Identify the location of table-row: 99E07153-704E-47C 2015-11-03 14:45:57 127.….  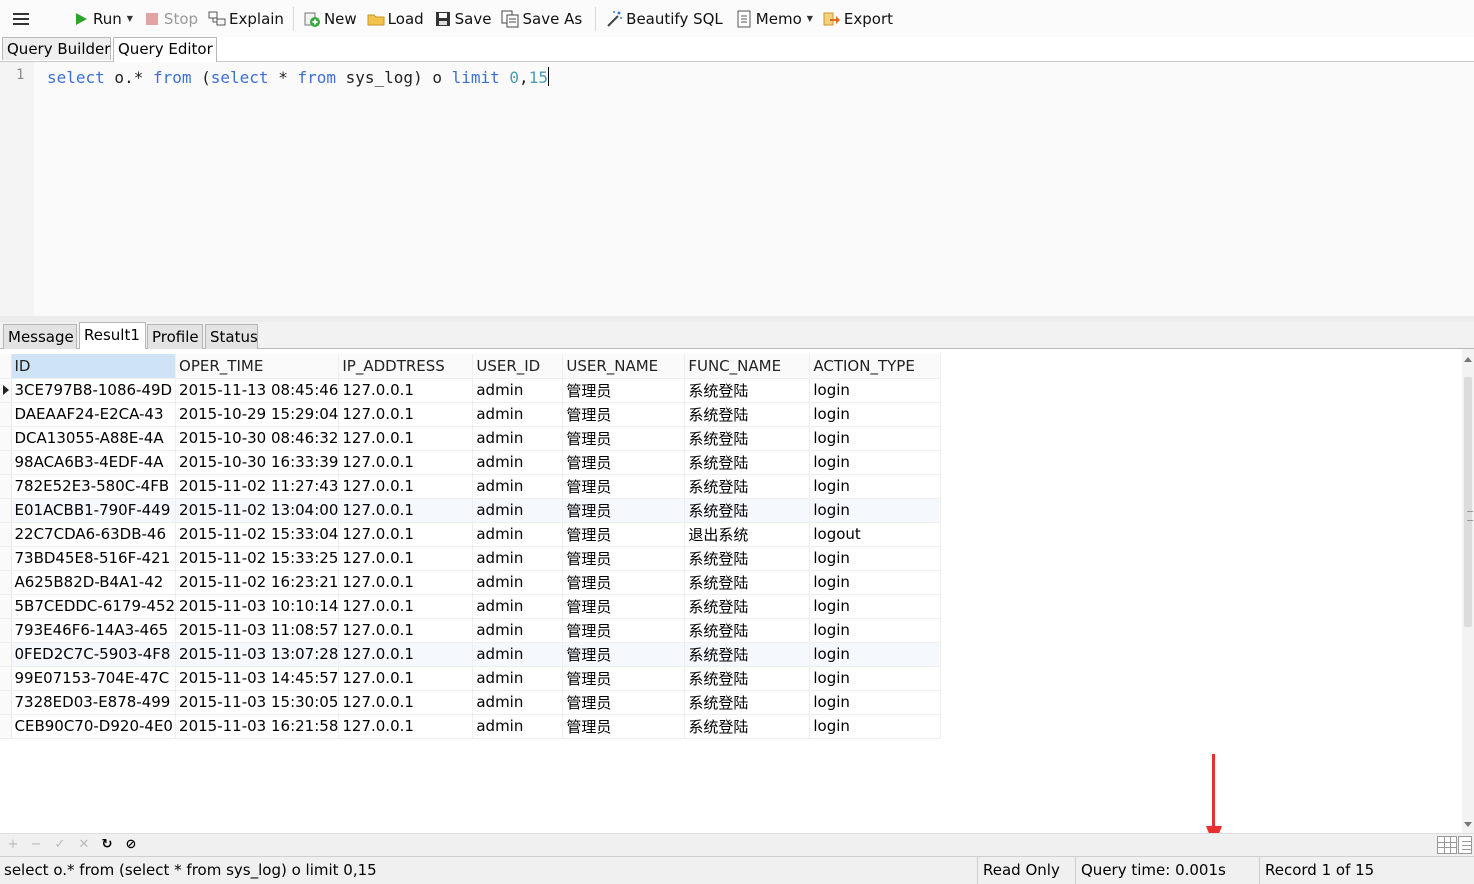
(471, 678).